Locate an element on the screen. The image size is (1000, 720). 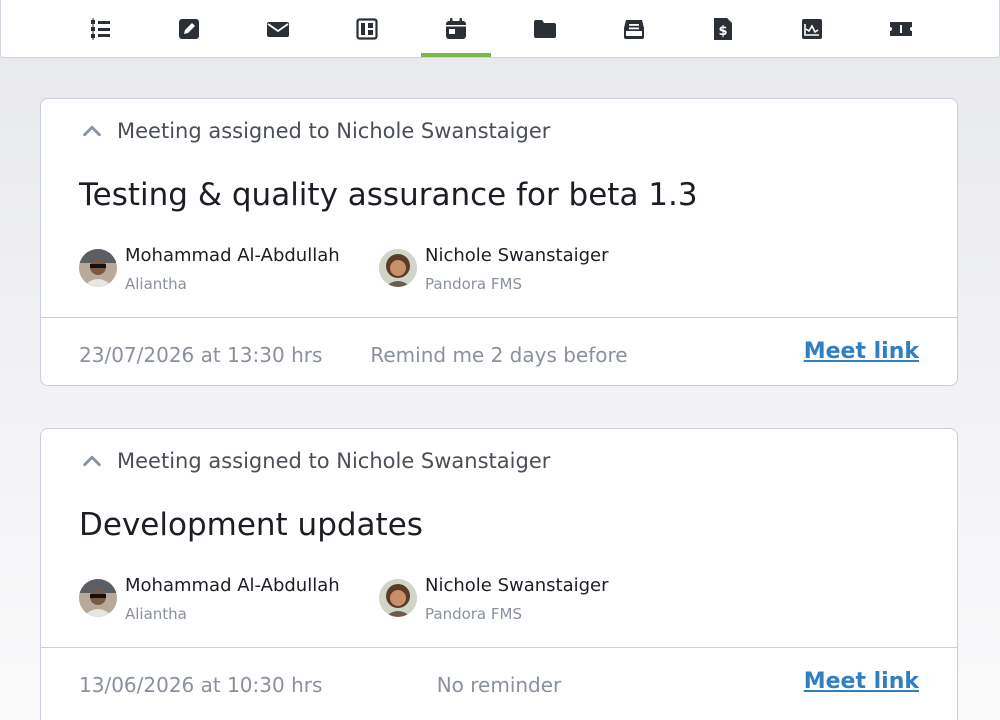
tab-tickets is located at coordinates (901, 28).